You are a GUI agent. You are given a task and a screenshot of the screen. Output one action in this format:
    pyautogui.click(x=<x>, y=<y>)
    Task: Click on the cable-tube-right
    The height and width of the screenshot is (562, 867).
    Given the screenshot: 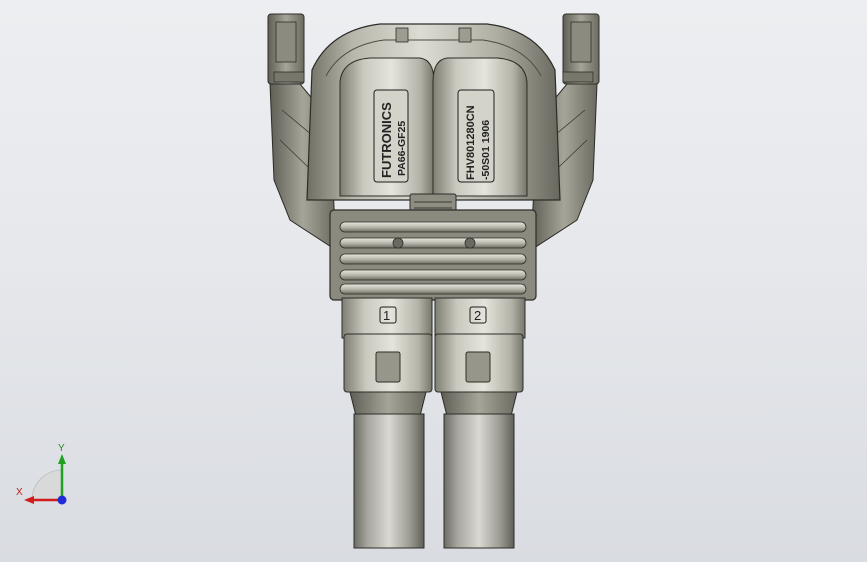 What is the action you would take?
    pyautogui.click(x=479, y=481)
    